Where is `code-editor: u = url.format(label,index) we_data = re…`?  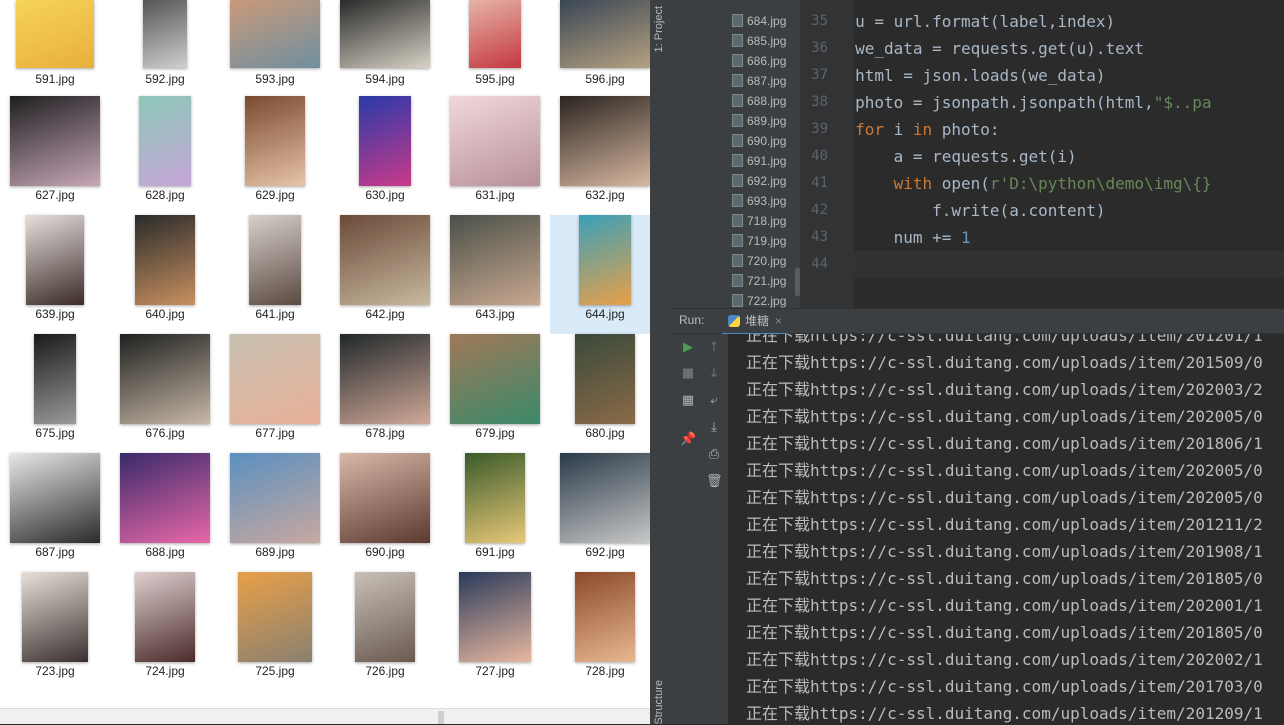
code-editor: u = url.format(label,index) we_data = re… is located at coordinates (1069, 154).